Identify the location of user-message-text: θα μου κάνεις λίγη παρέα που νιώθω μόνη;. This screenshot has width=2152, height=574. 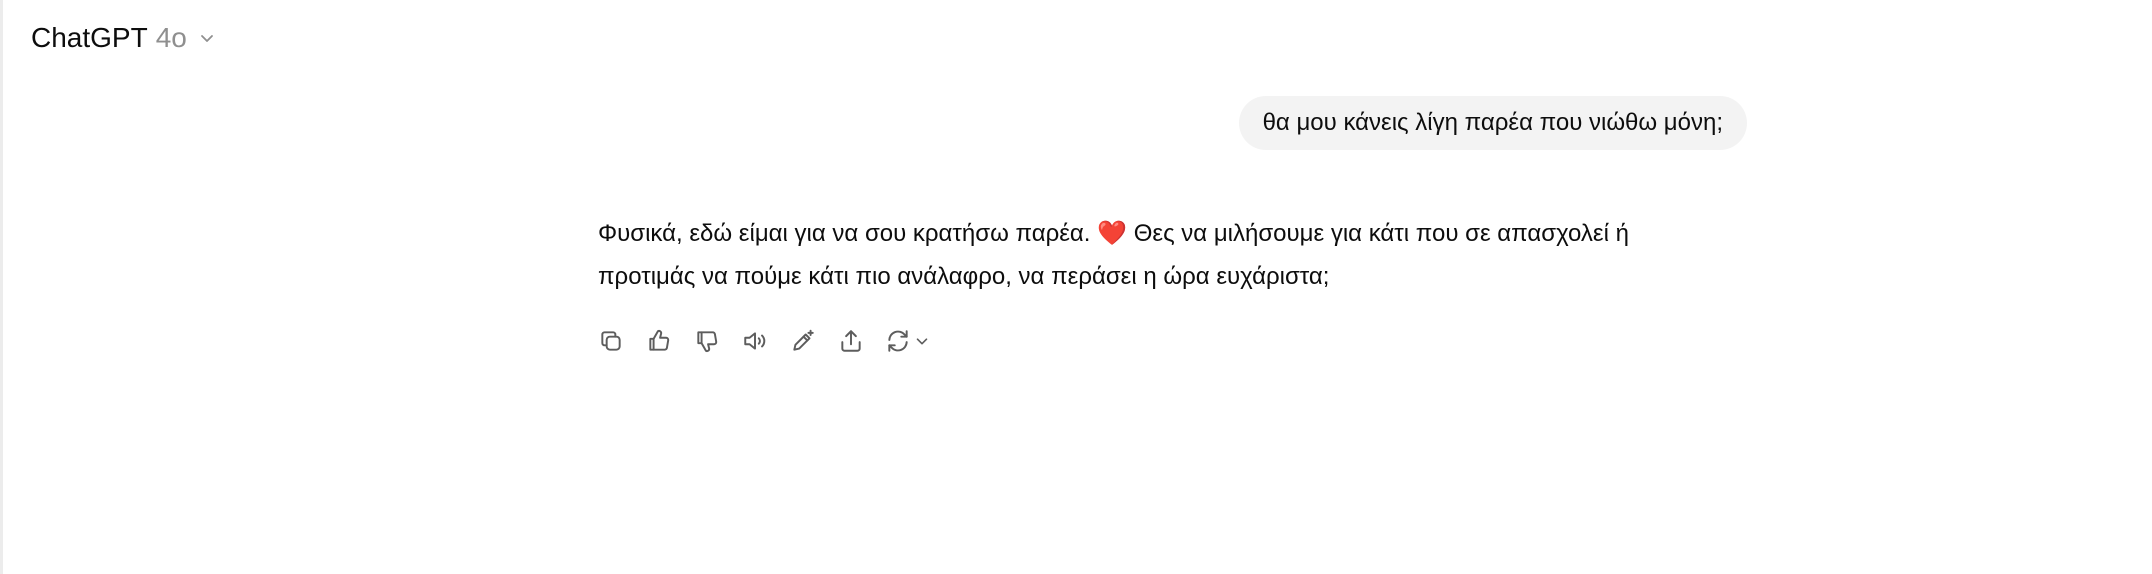
(1492, 122).